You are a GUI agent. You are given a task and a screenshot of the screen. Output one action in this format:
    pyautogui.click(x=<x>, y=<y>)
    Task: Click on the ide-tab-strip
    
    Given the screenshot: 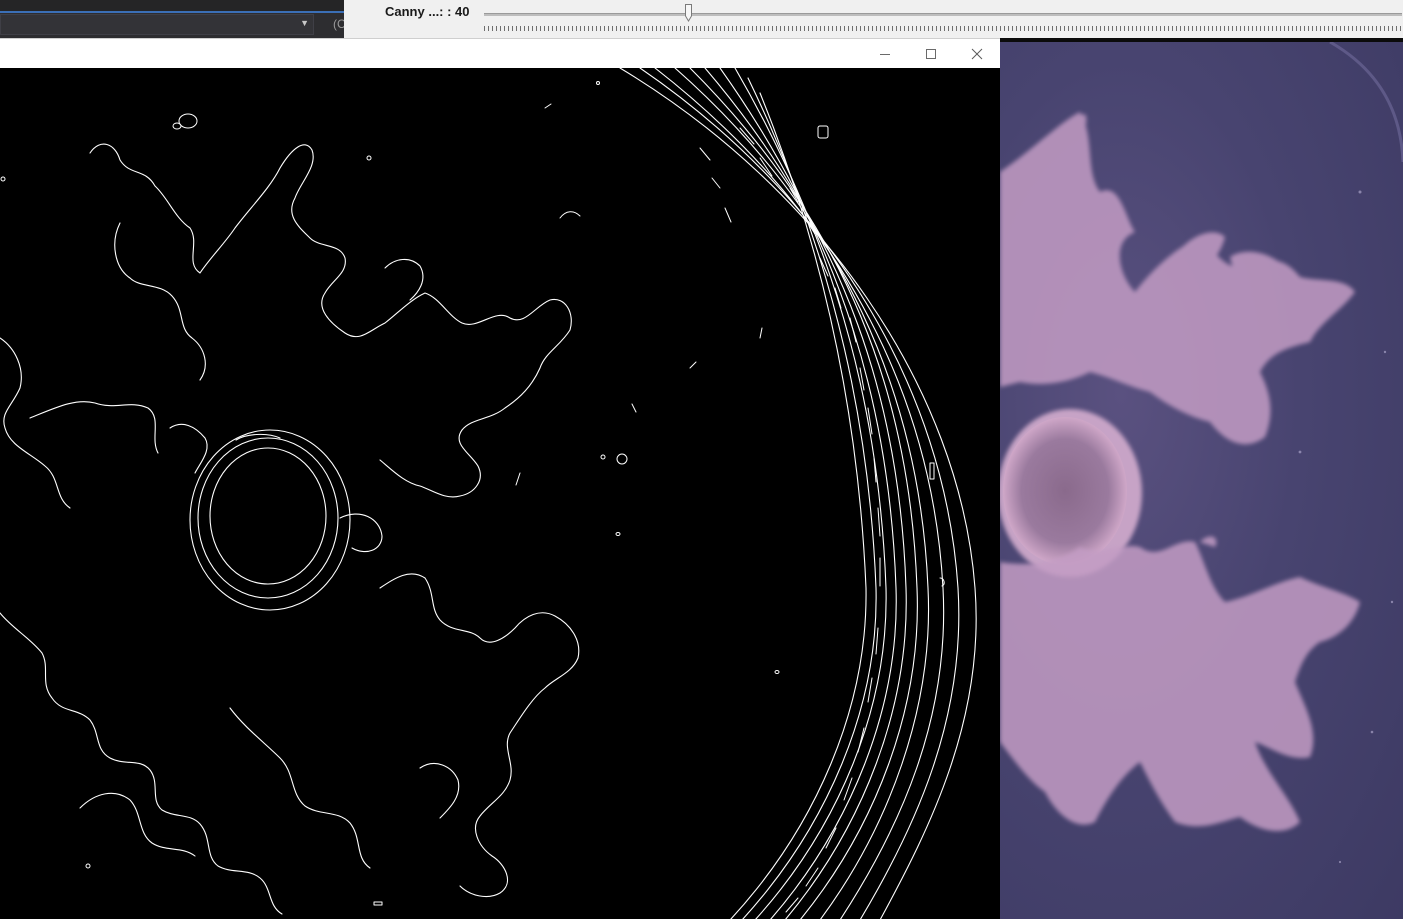 What is the action you would take?
    pyautogui.click(x=172, y=6)
    